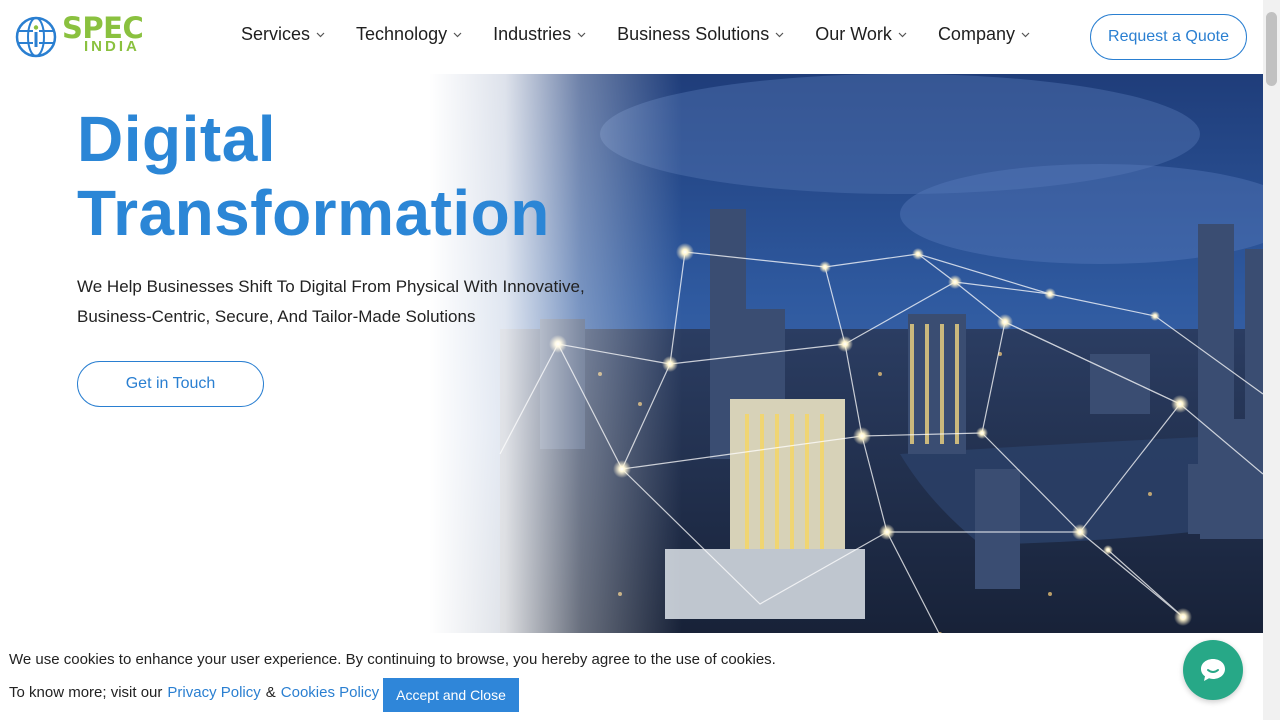 The width and height of the screenshot is (1280, 720). I want to click on nav-item-our-work: Our Work, so click(861, 34).